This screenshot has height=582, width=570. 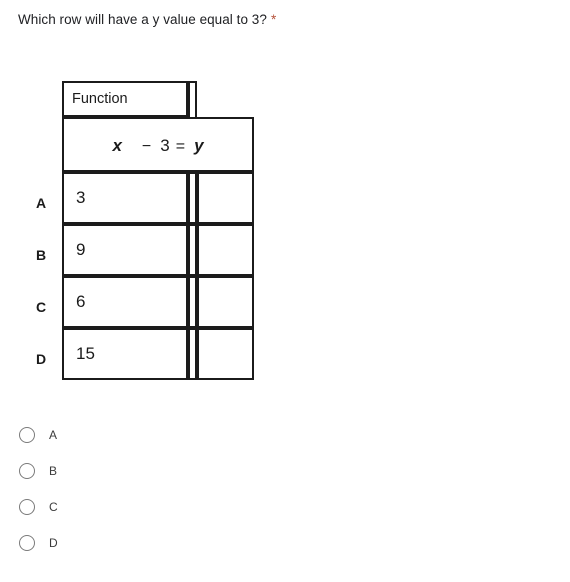 What do you see at coordinates (41, 203) in the screenshot?
I see `table-row-label-a: A` at bounding box center [41, 203].